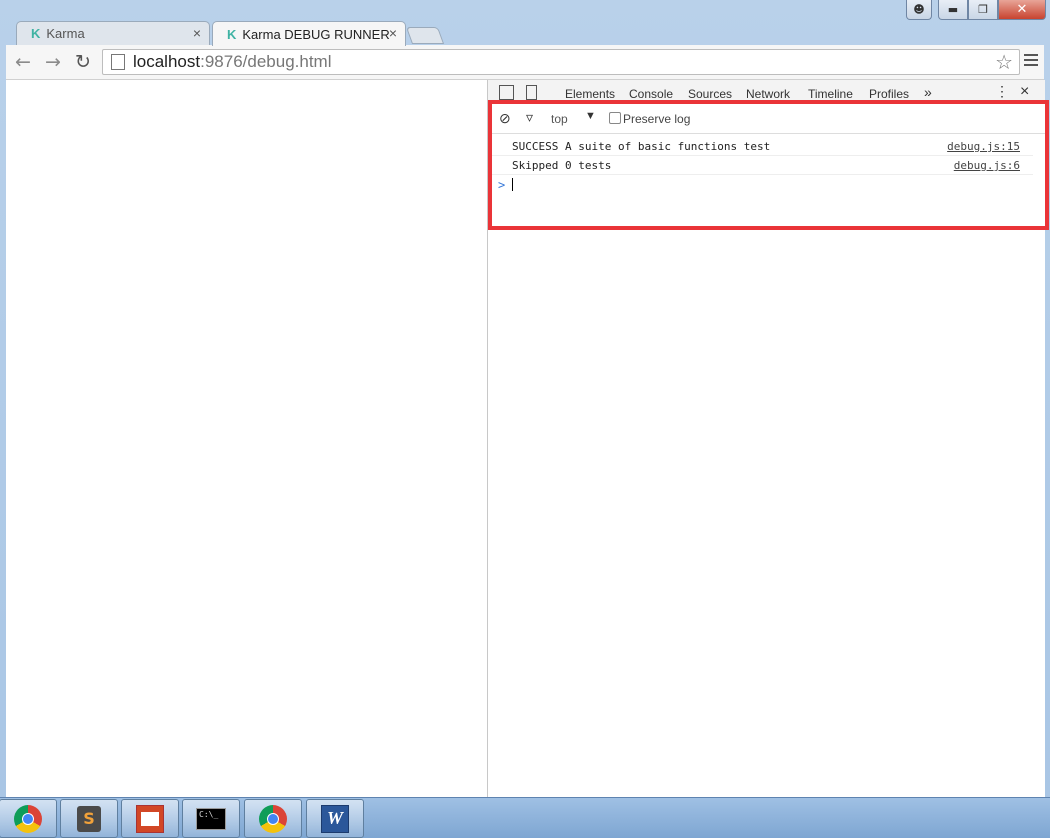 The image size is (1050, 838). What do you see at coordinates (561, 62) in the screenshot?
I see `address-bar: localhost:9876/debug.html ☆` at bounding box center [561, 62].